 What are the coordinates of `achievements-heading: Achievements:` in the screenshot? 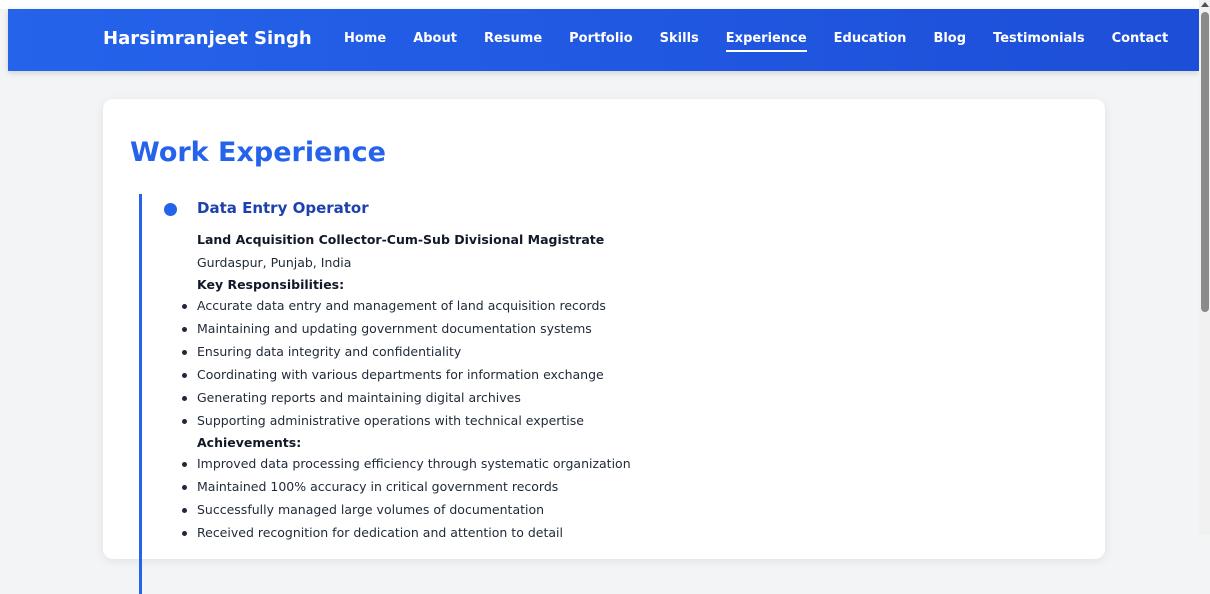 It's located at (249, 442).